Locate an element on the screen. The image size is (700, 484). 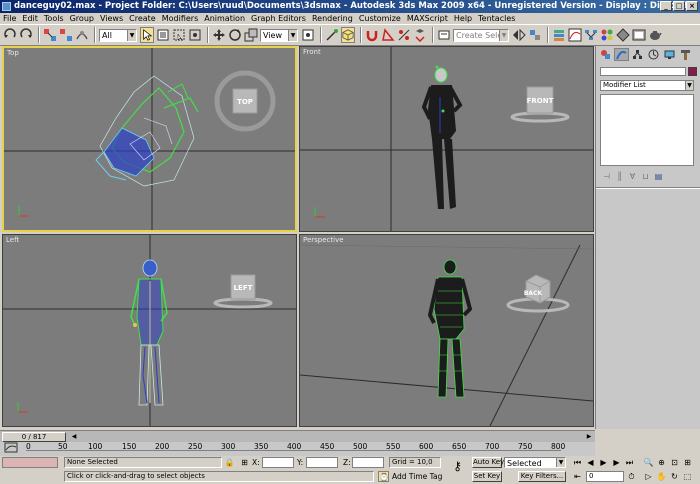
menu-file: File is located at coordinates (9, 18).